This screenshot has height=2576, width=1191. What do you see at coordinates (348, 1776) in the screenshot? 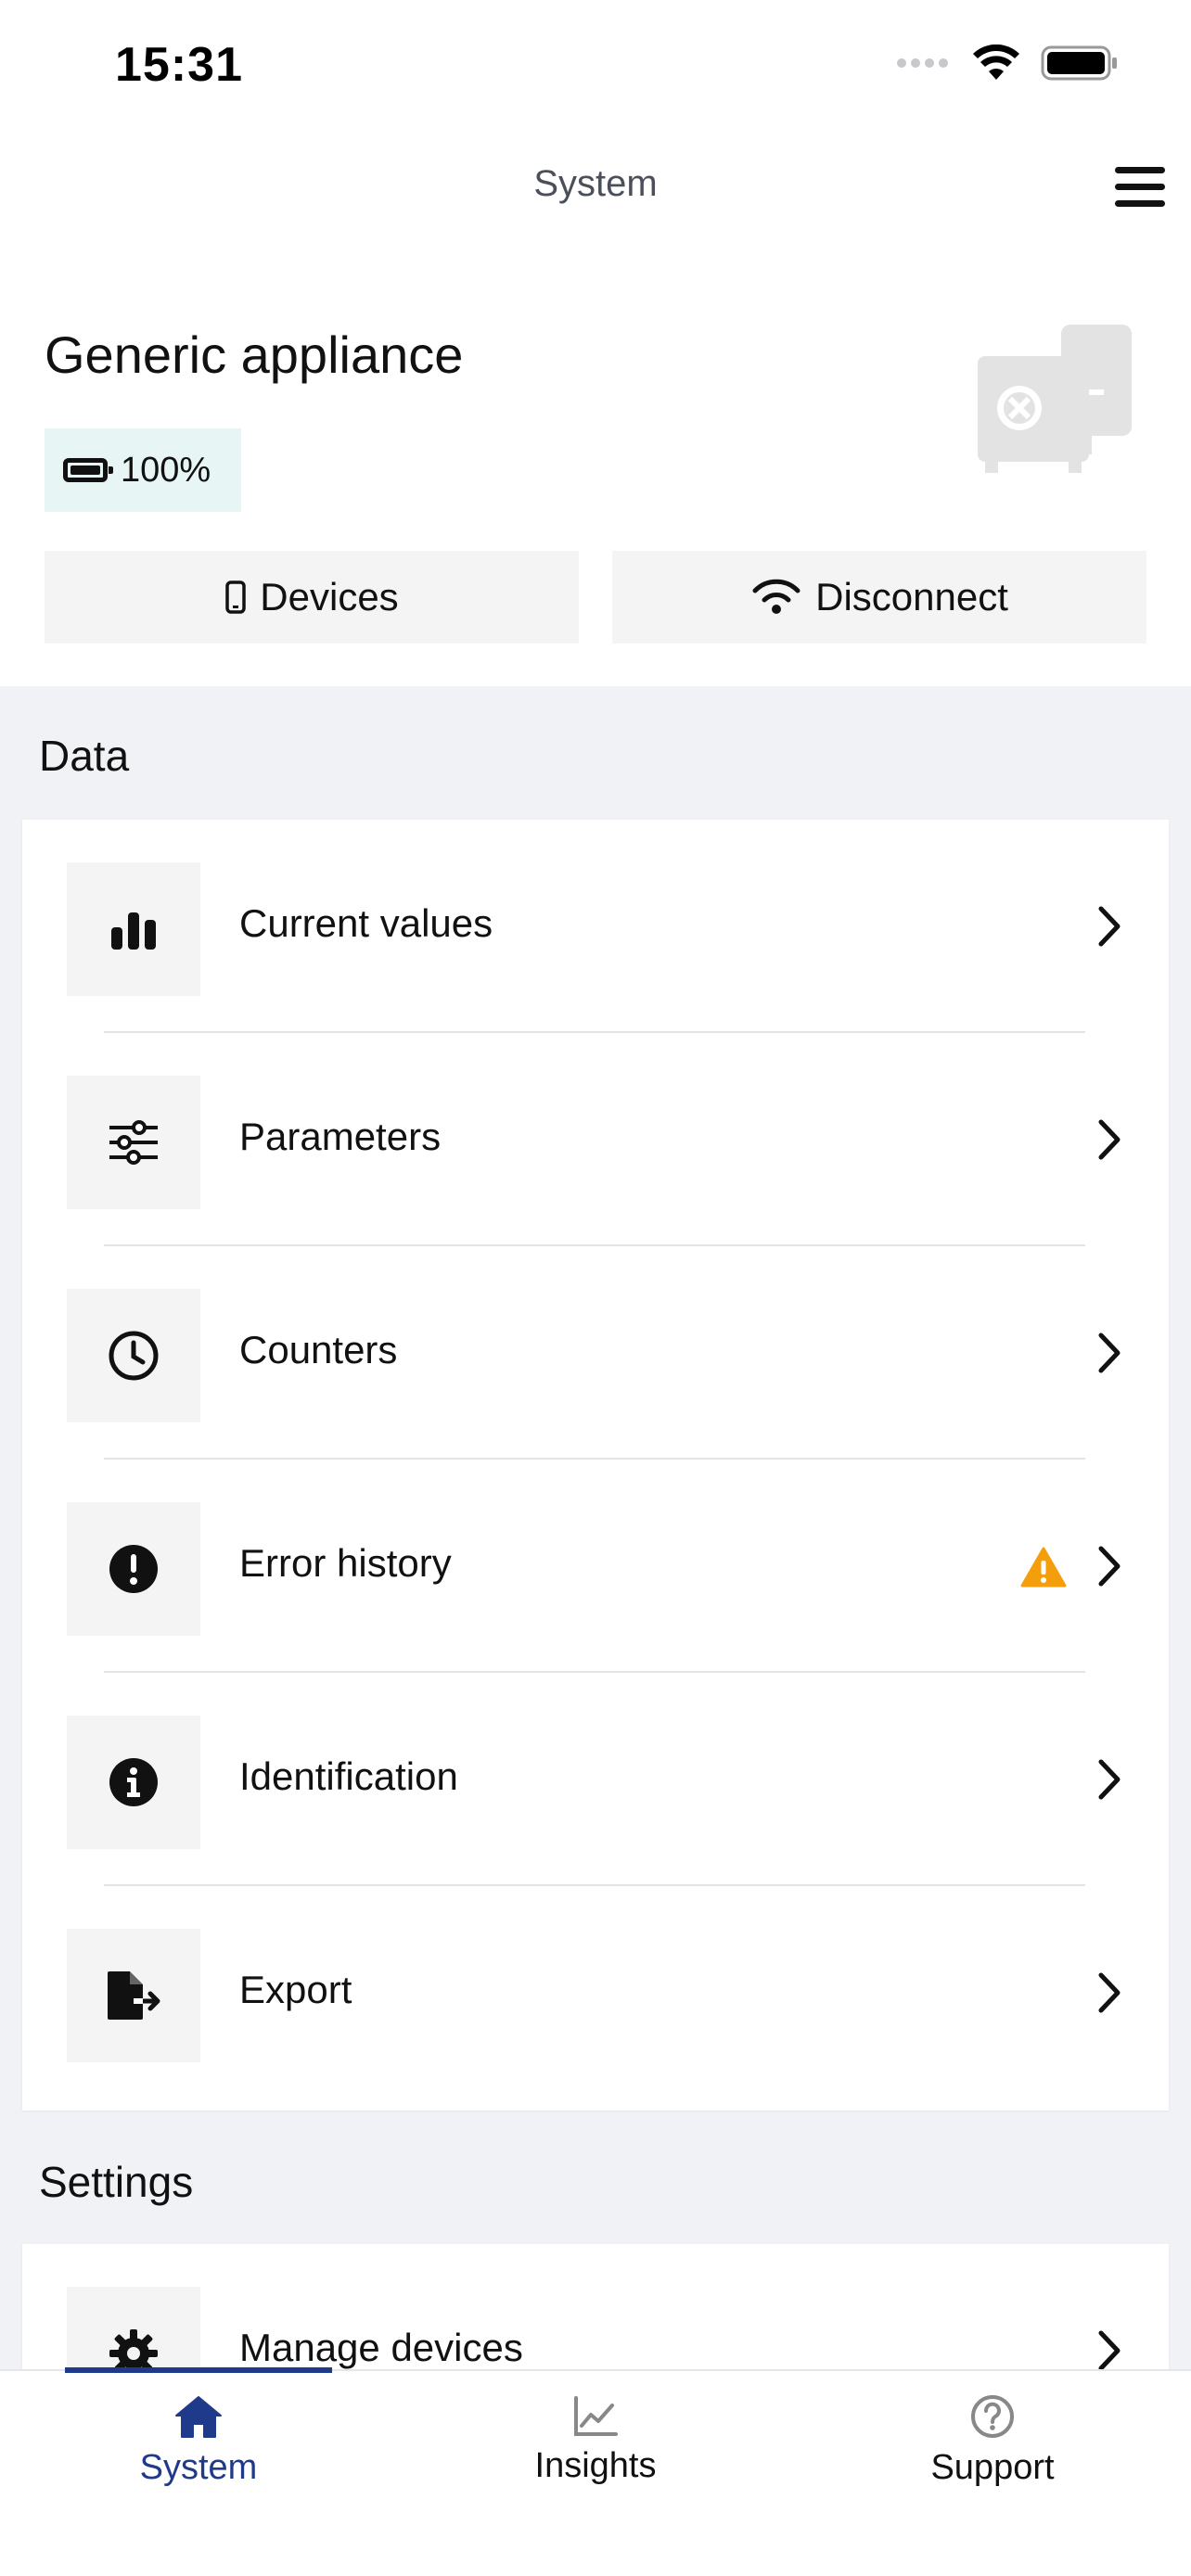
I see `row-label: Identification` at bounding box center [348, 1776].